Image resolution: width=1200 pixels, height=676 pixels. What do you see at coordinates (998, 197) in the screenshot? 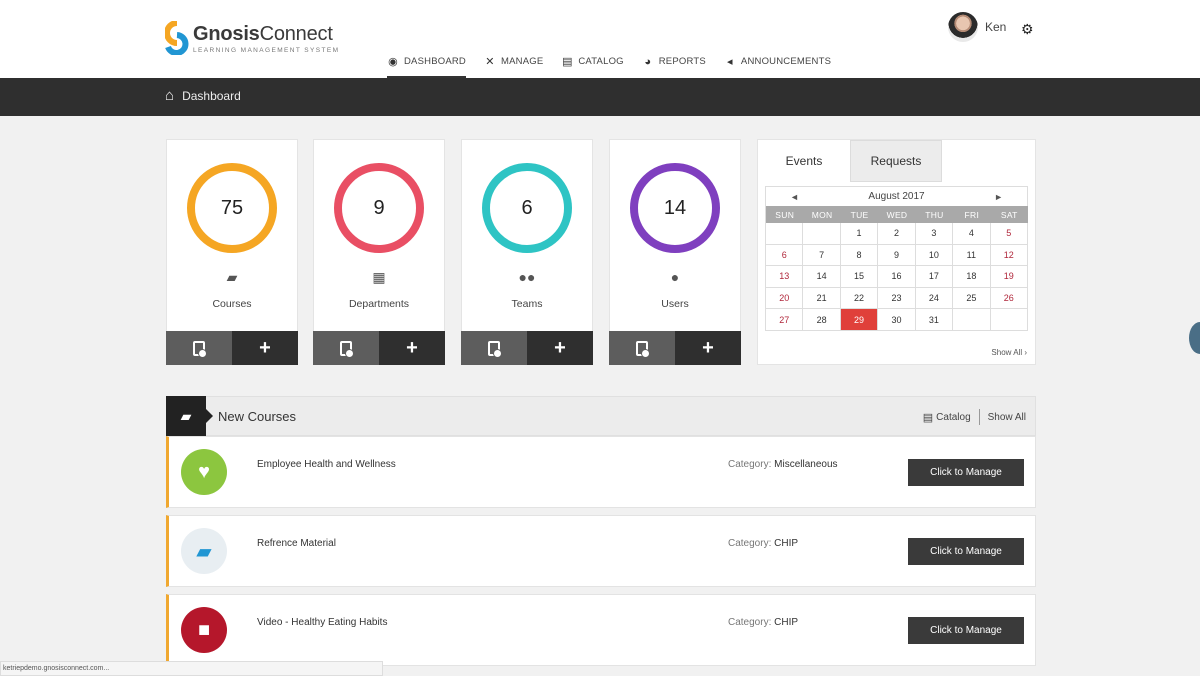
I see `next-month-icon: ►` at bounding box center [998, 197].